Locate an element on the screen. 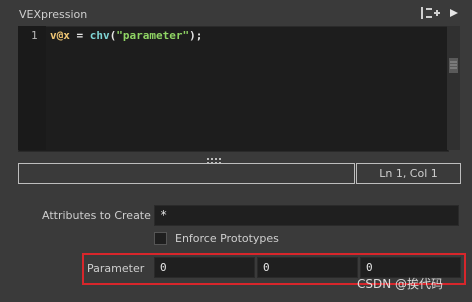 The image size is (472, 302). attributes-to-create-input: * is located at coordinates (306, 215).